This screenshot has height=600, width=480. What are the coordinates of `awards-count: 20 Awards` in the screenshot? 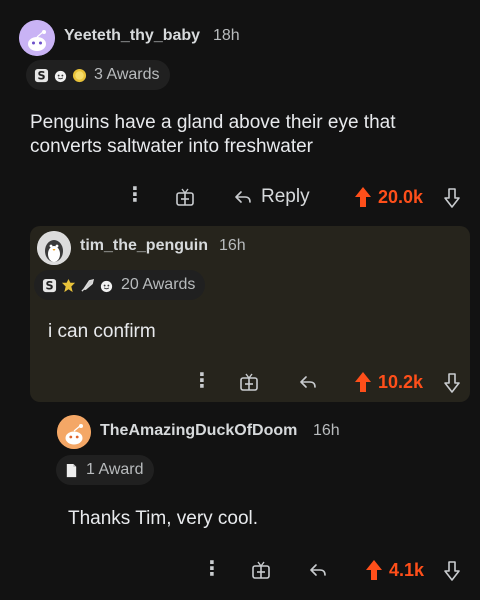 It's located at (158, 284).